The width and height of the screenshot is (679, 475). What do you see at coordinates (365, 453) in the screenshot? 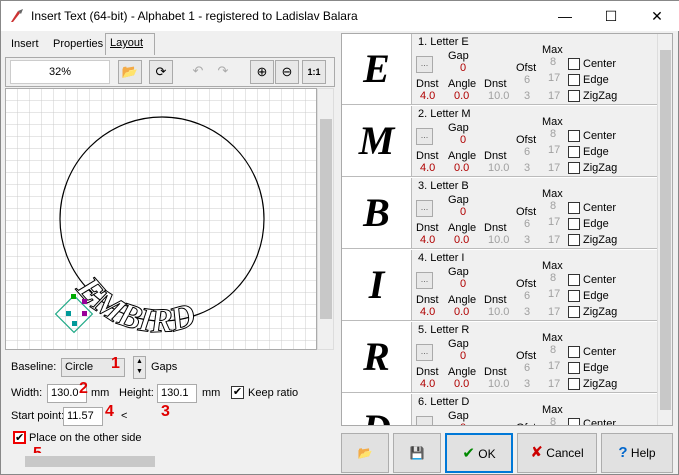
I see `open-file-button: 📂` at bounding box center [365, 453].